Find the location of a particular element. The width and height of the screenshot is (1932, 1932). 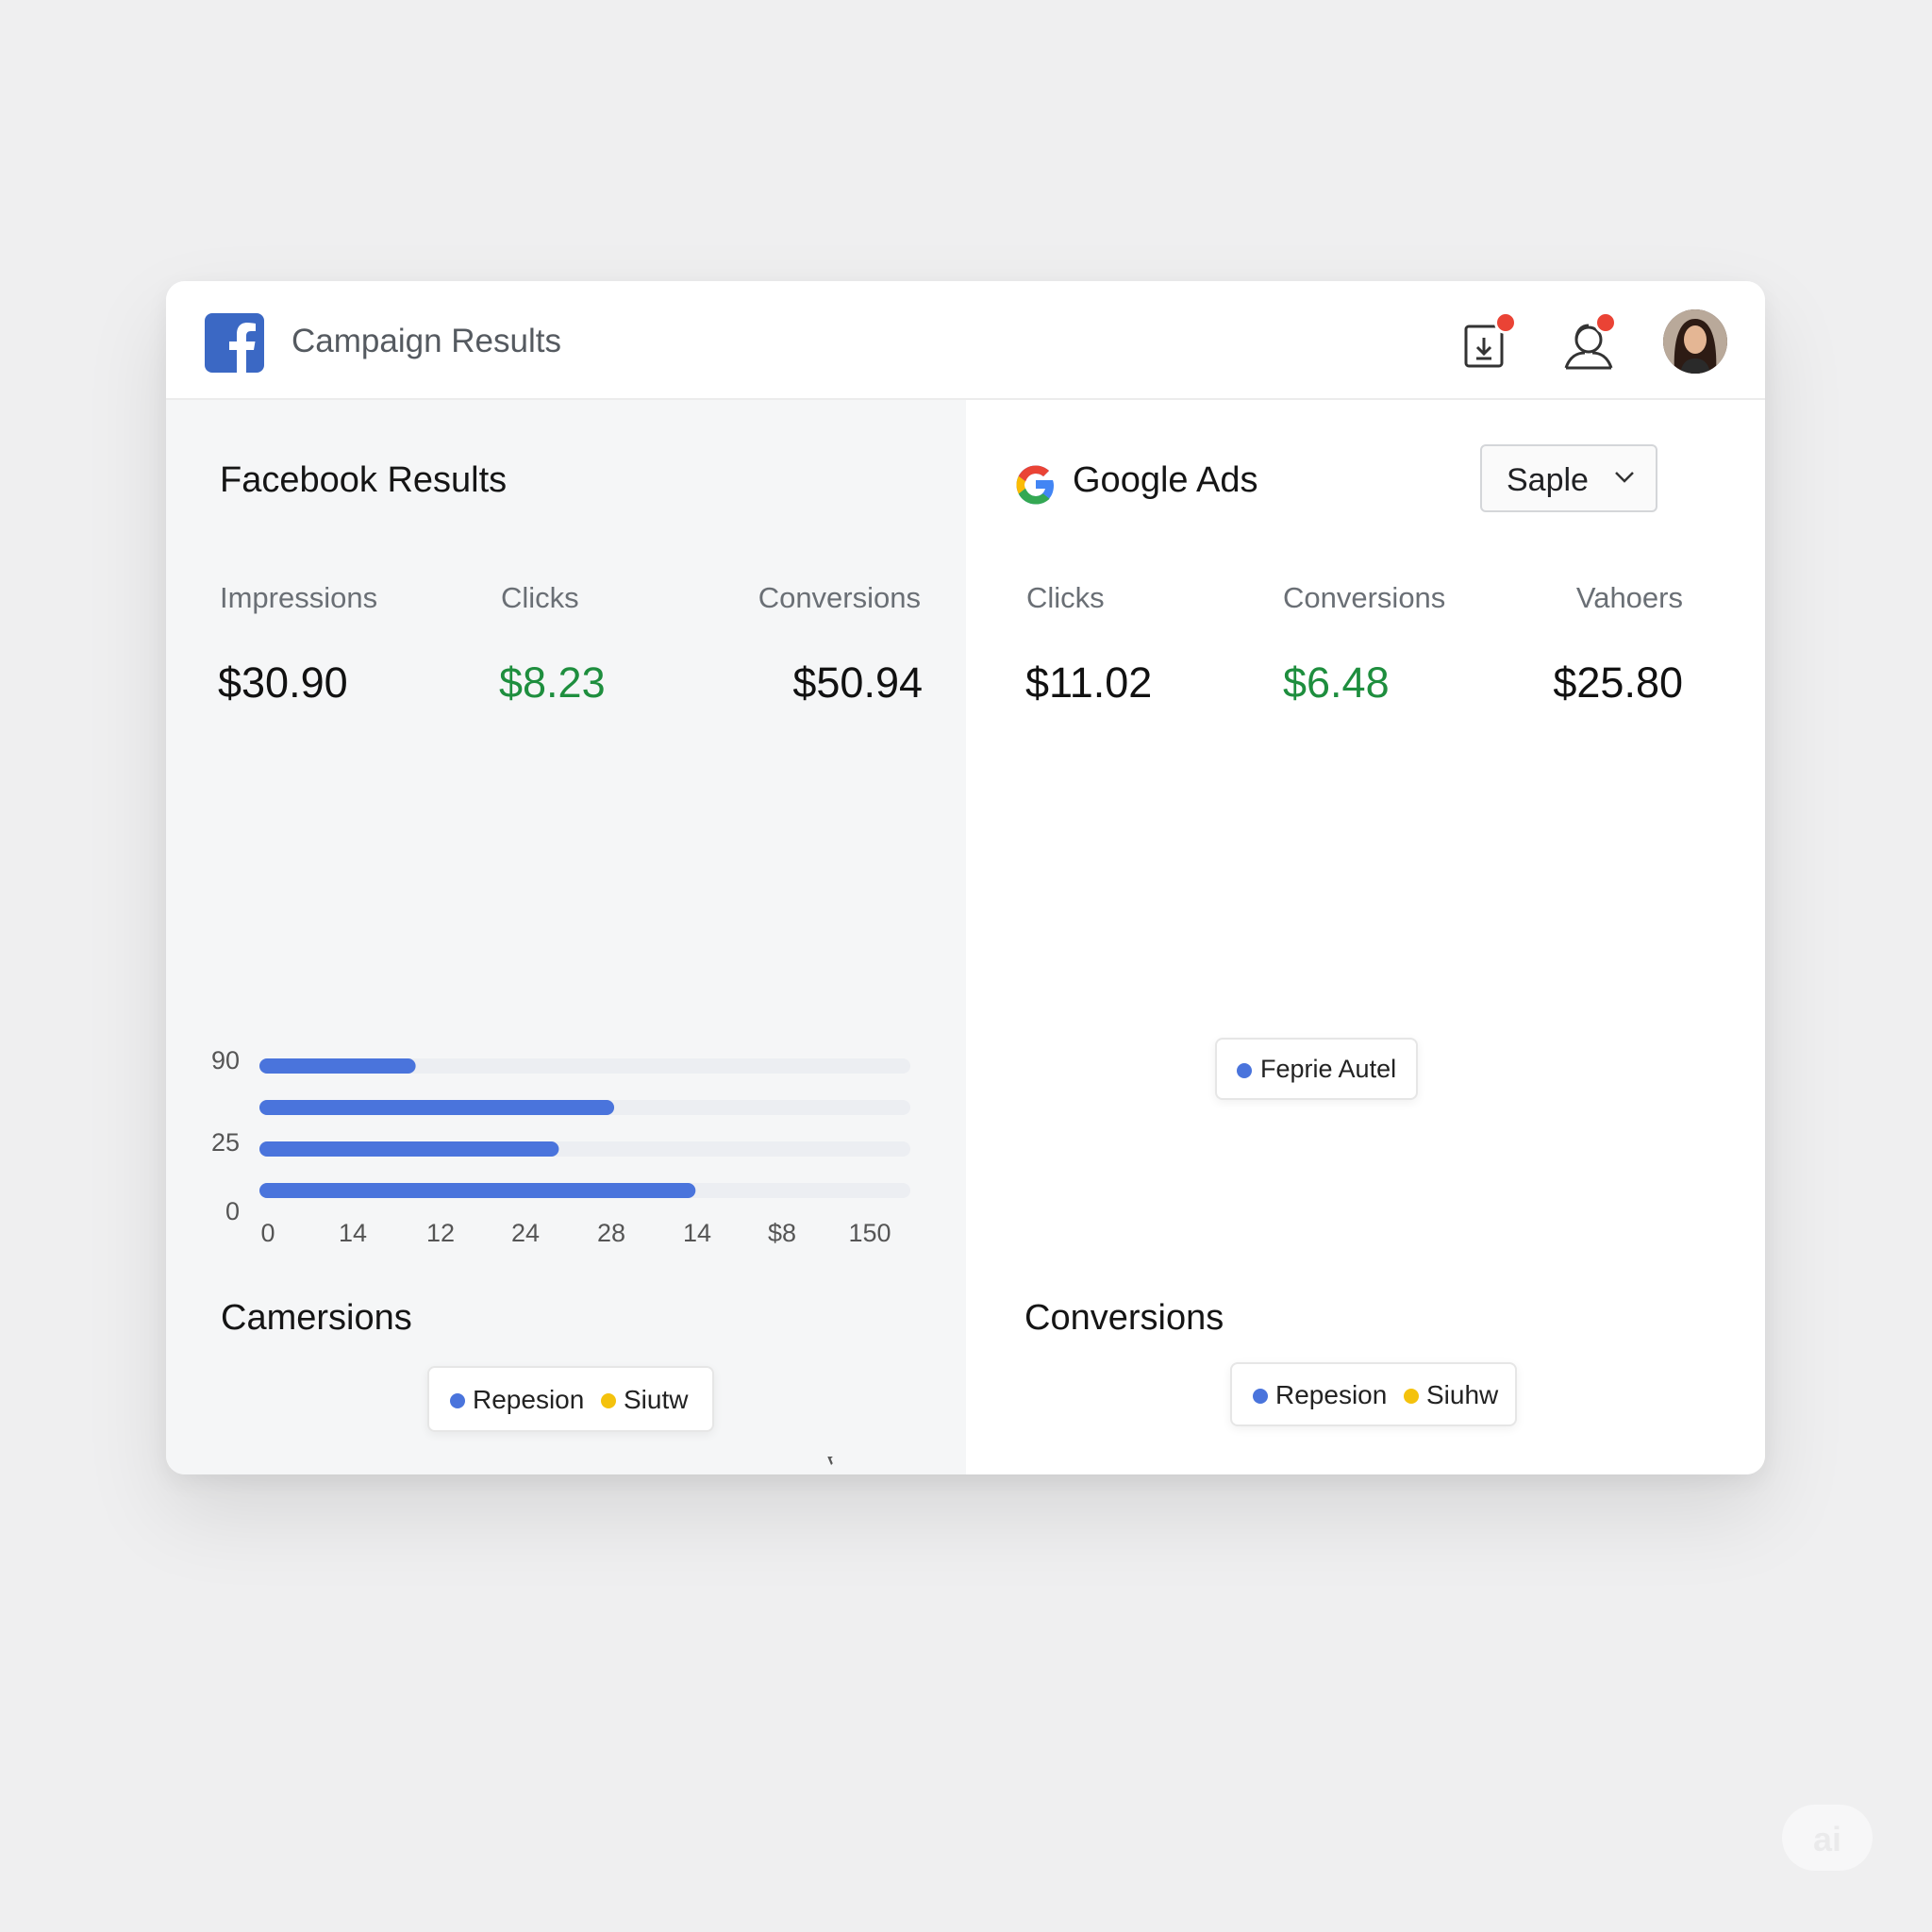

x-tick-label: 24 is located at coordinates (525, 1233).